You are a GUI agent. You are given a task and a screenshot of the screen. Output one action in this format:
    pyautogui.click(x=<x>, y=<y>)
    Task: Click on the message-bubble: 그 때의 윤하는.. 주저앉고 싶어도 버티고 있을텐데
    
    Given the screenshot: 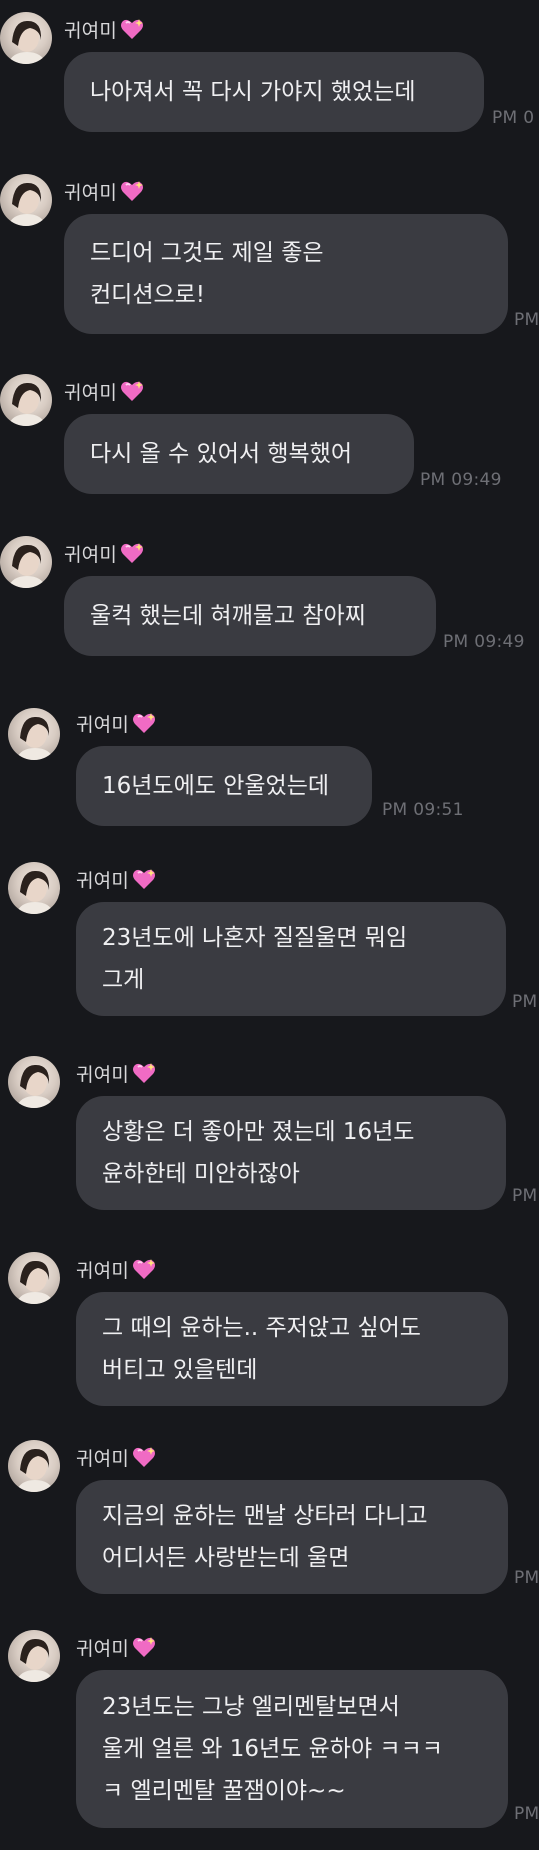 What is the action you would take?
    pyautogui.click(x=292, y=1349)
    